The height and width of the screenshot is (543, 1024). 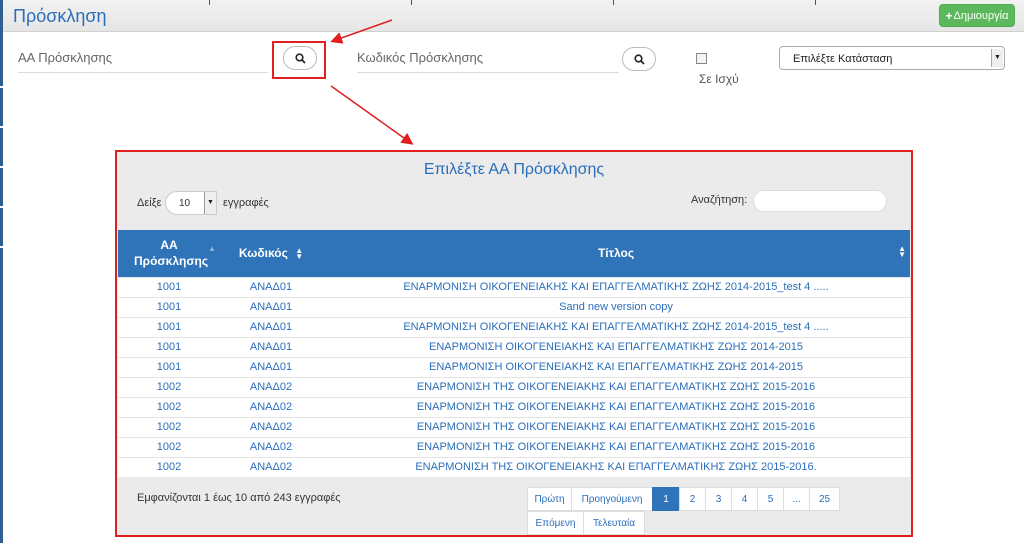 I want to click on column-header-code: Κωδικός ▲ ▼, so click(x=271, y=253).